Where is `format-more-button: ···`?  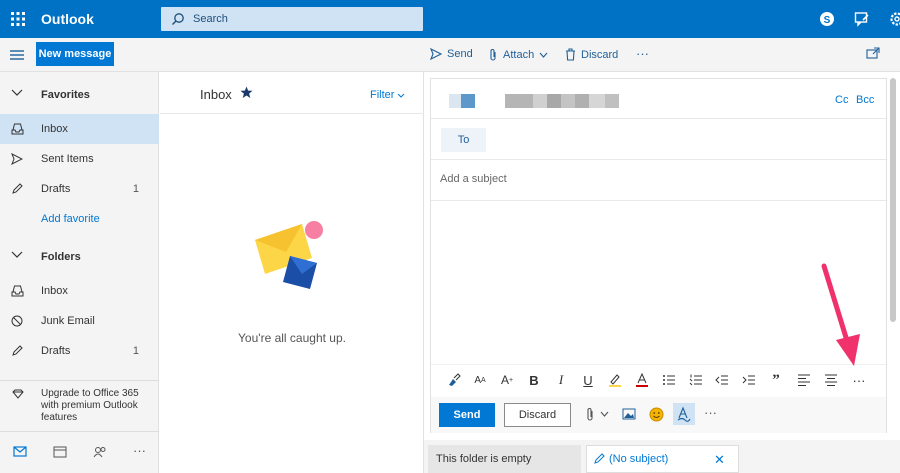
format-more-button: ··· is located at coordinates (859, 380).